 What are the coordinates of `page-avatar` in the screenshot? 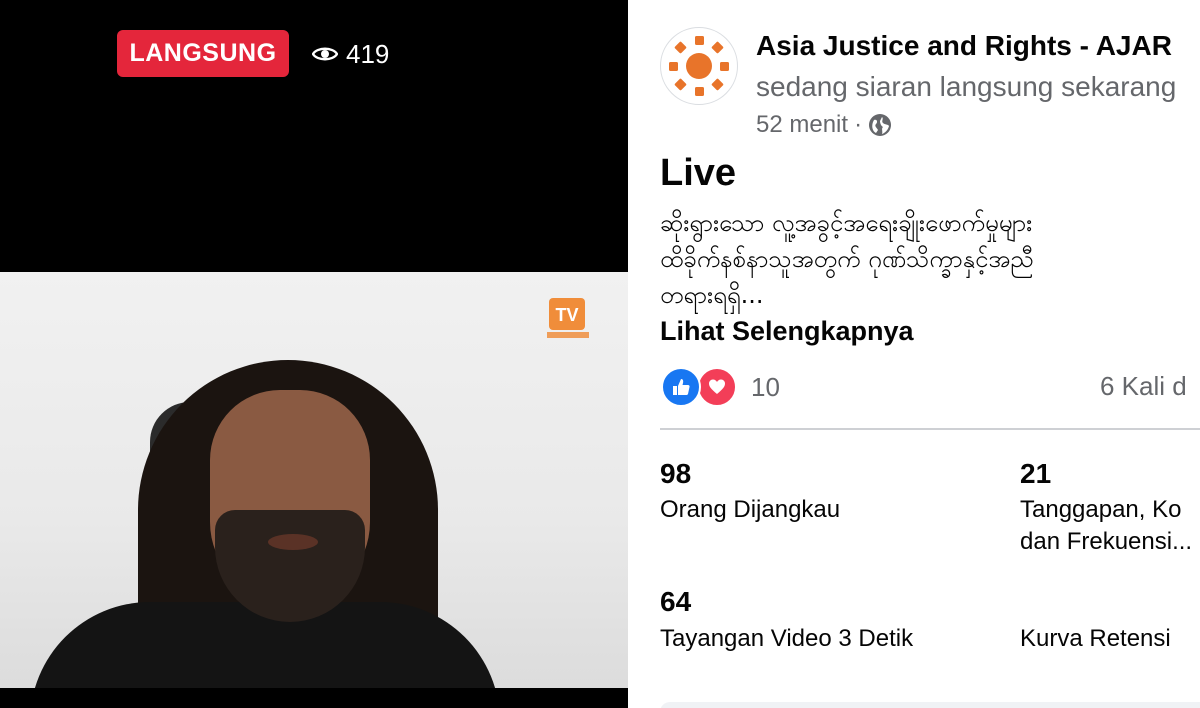 It's located at (699, 66).